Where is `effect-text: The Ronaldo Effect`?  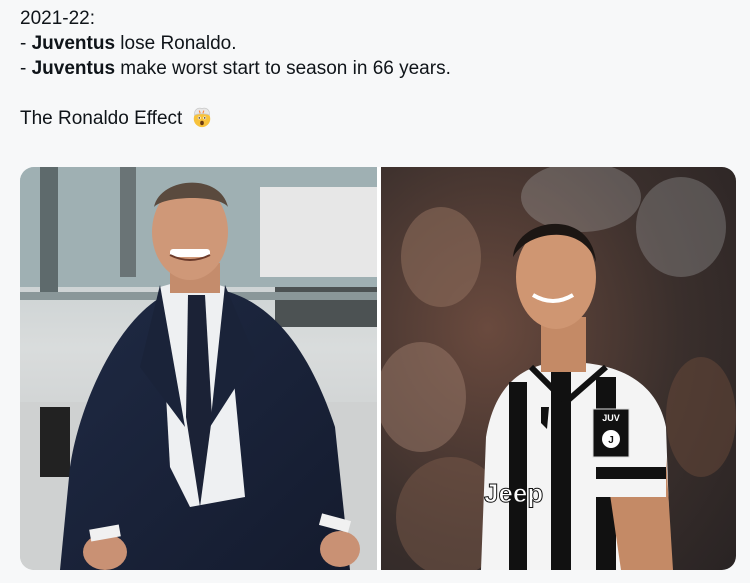
effect-text: The Ronaldo Effect is located at coordinates (101, 118).